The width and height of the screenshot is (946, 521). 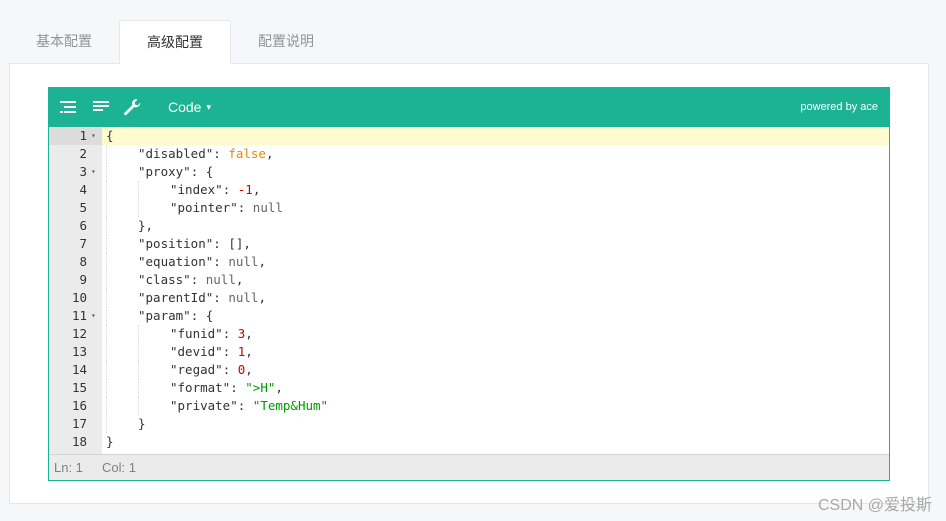 I want to click on line-number: 9, so click(x=83, y=279).